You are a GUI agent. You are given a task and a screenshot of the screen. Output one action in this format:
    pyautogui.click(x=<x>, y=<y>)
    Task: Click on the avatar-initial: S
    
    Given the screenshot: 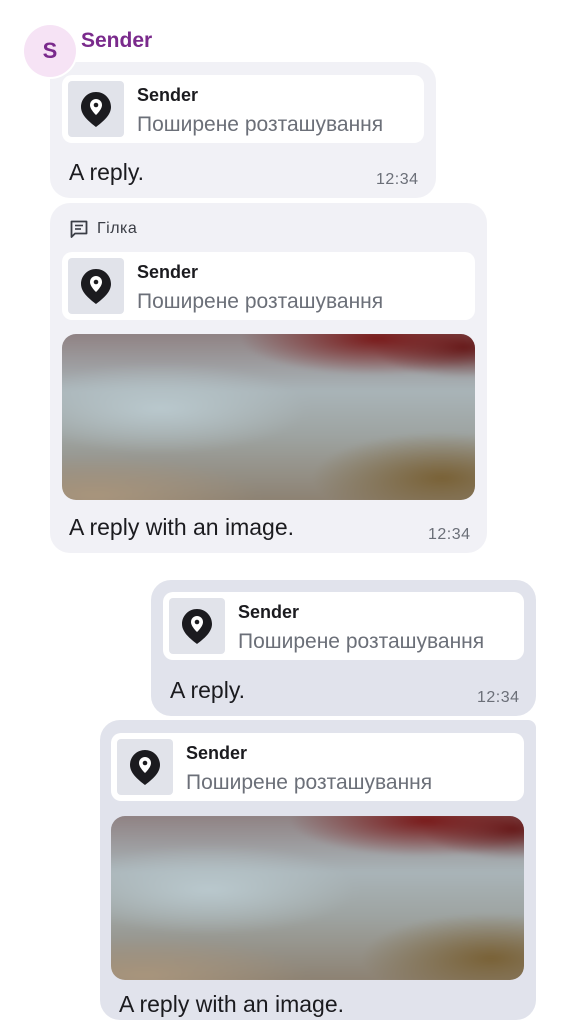 What is the action you would take?
    pyautogui.click(x=50, y=50)
    